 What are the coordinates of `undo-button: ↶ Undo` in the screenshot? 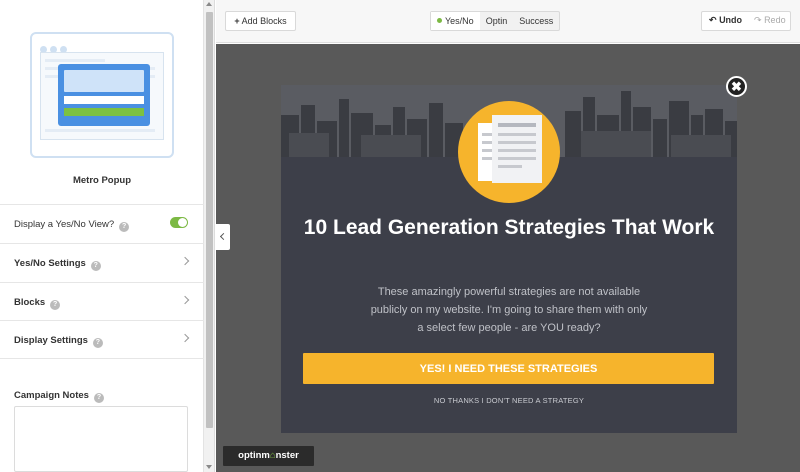 It's located at (725, 20).